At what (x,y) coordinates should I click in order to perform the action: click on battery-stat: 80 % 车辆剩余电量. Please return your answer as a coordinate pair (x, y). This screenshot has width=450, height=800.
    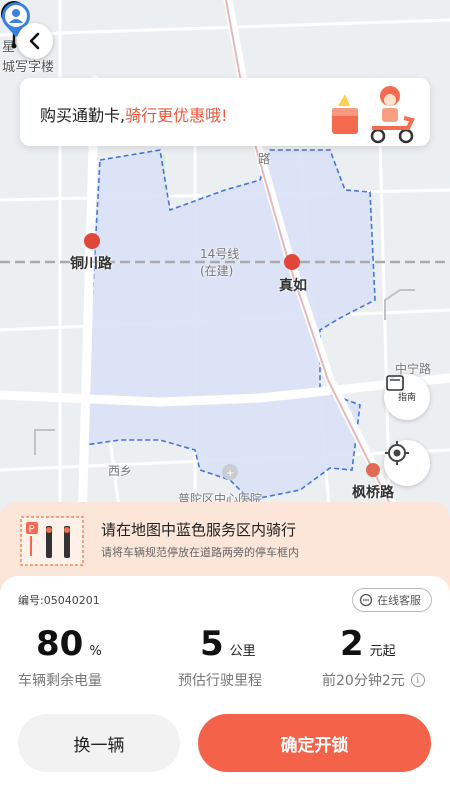
    Looking at the image, I should click on (93, 657).